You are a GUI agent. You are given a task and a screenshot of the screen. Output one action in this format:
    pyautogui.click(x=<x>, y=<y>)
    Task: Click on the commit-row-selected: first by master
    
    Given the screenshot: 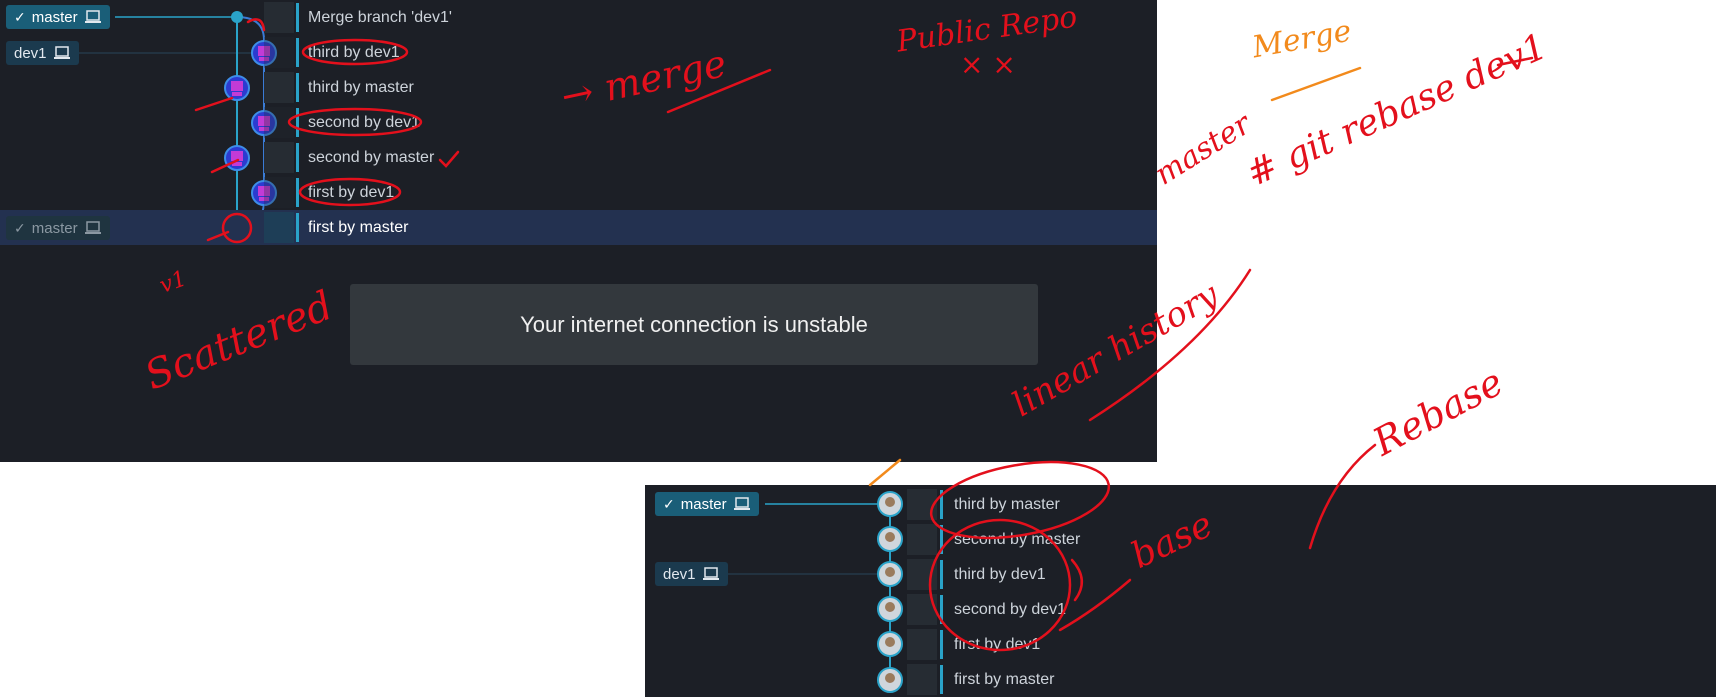 What is the action you would take?
    pyautogui.click(x=578, y=227)
    